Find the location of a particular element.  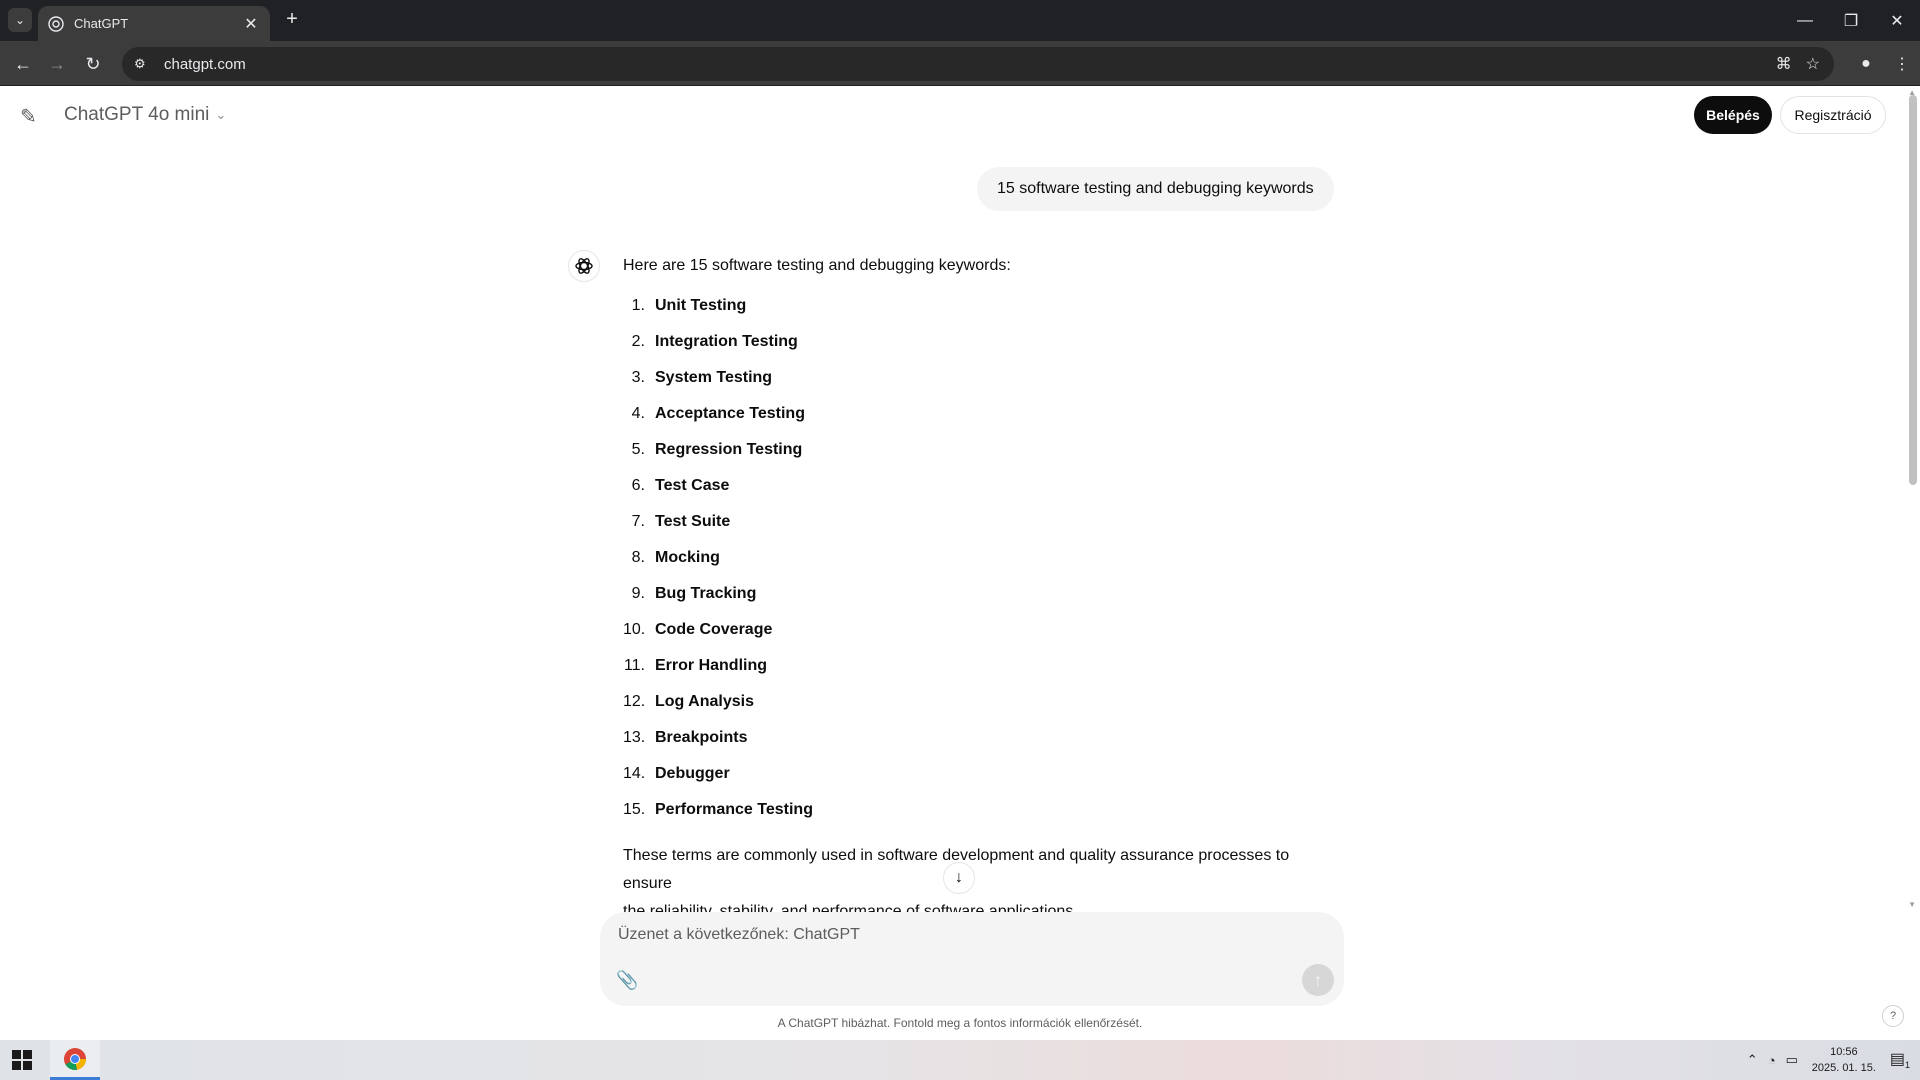

list-item-keyword: Bug Tracking is located at coordinates (706, 593).